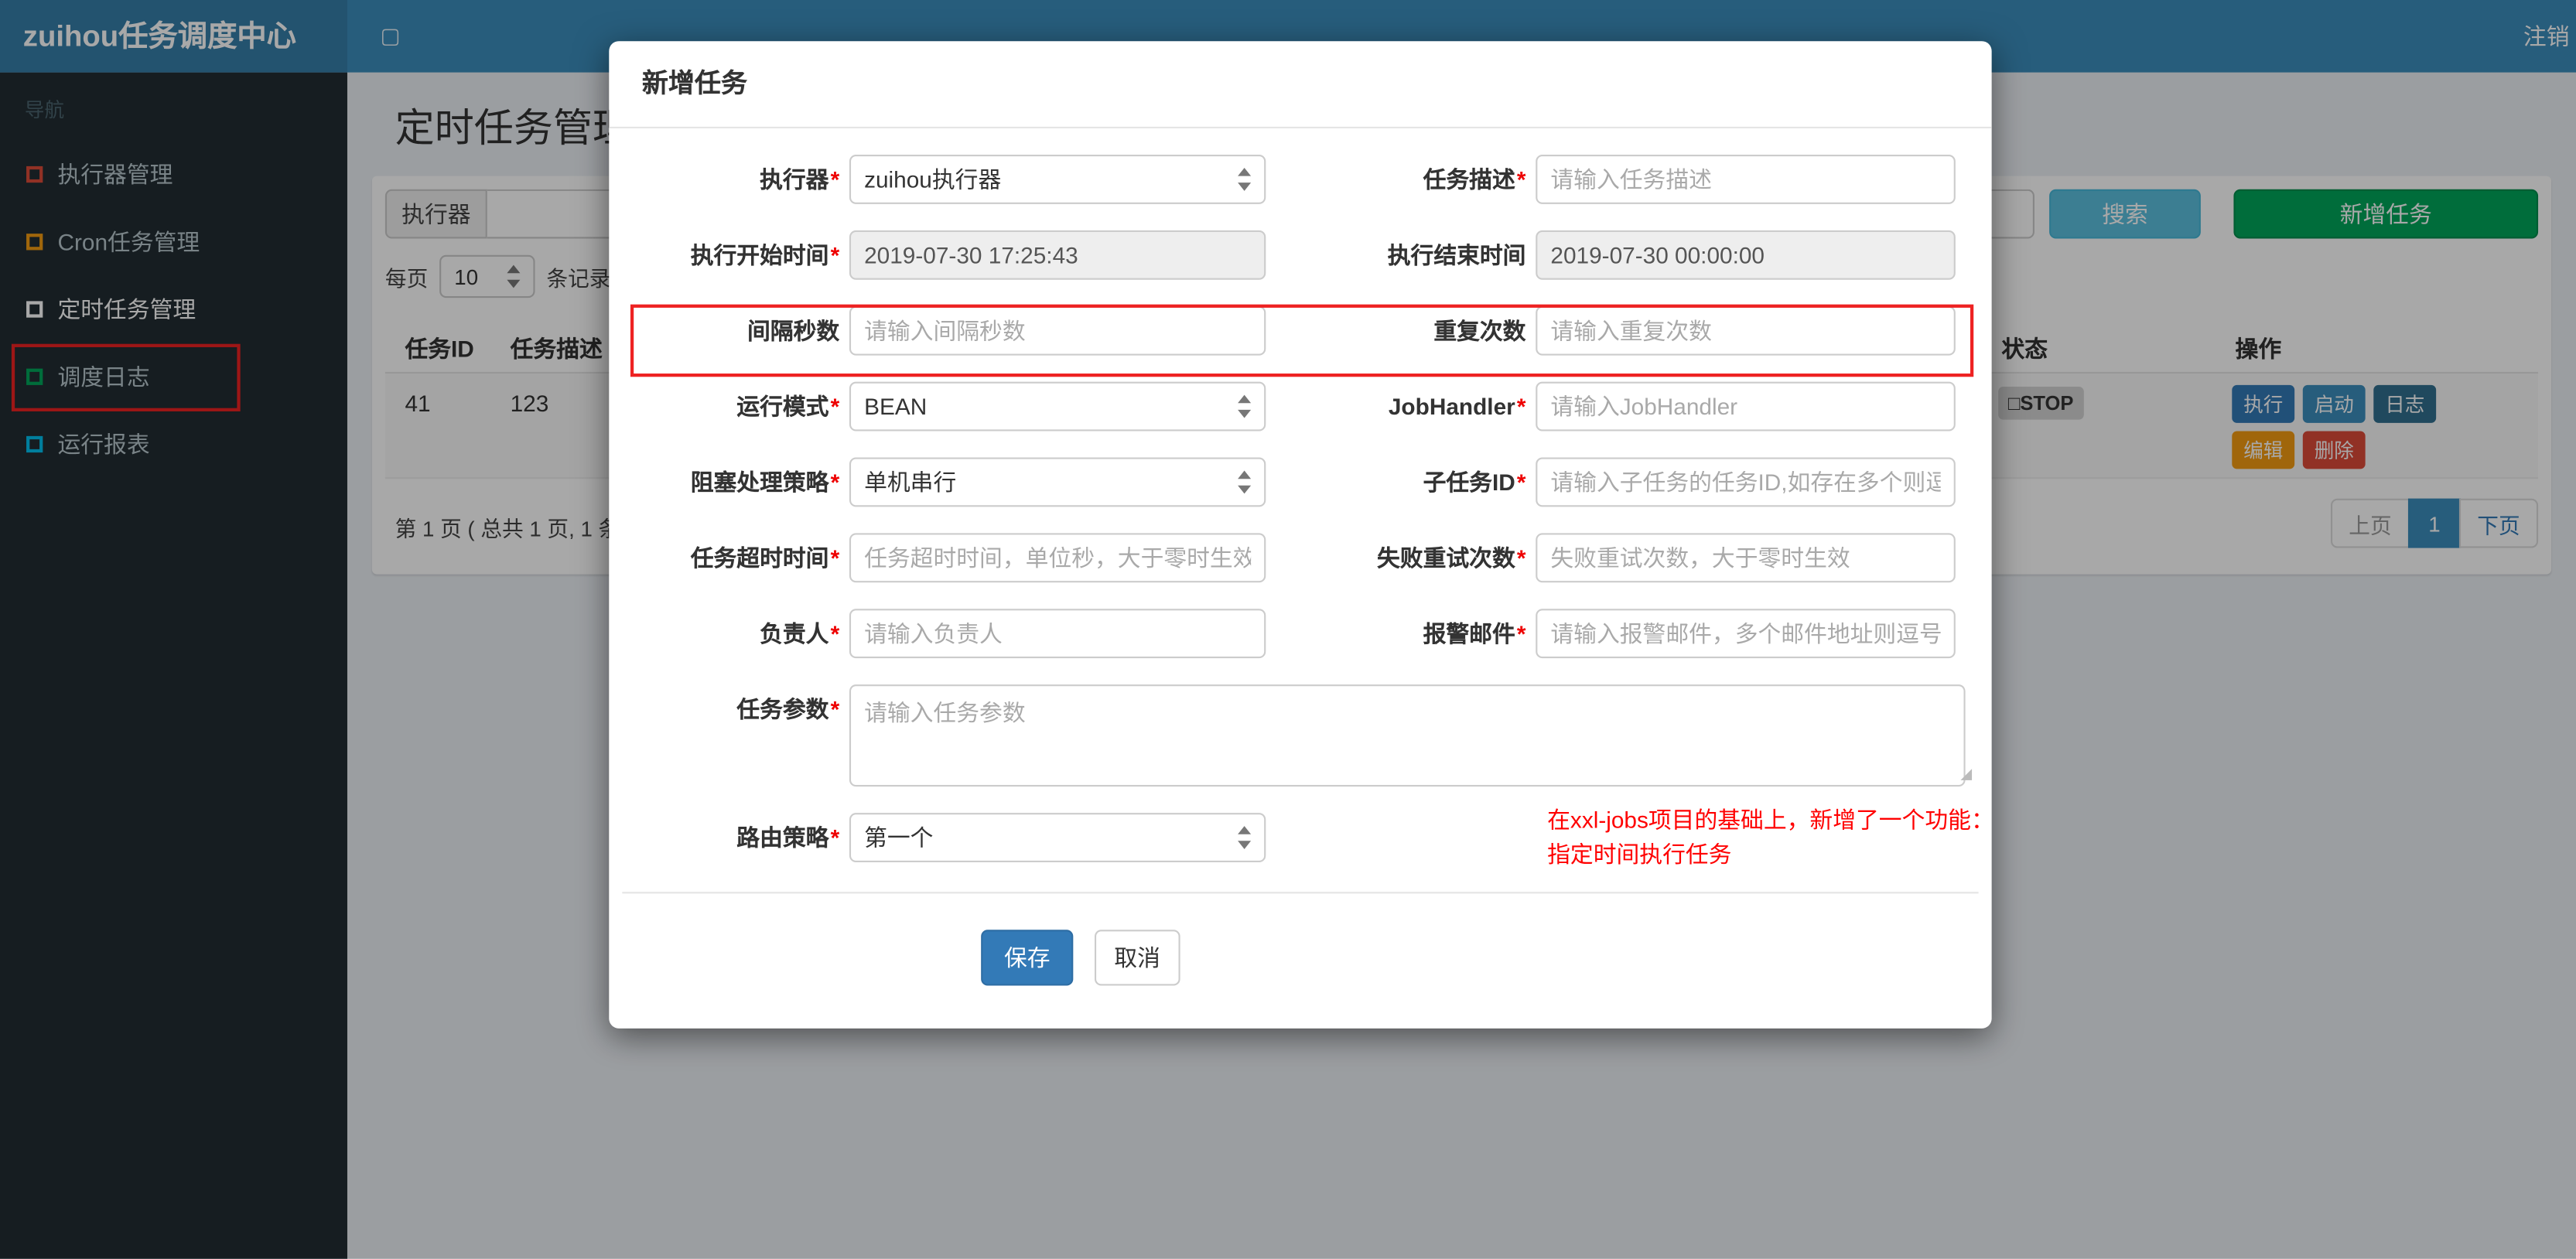  What do you see at coordinates (1395, 557) in the screenshot?
I see `retry-label: 失败重试次数` at bounding box center [1395, 557].